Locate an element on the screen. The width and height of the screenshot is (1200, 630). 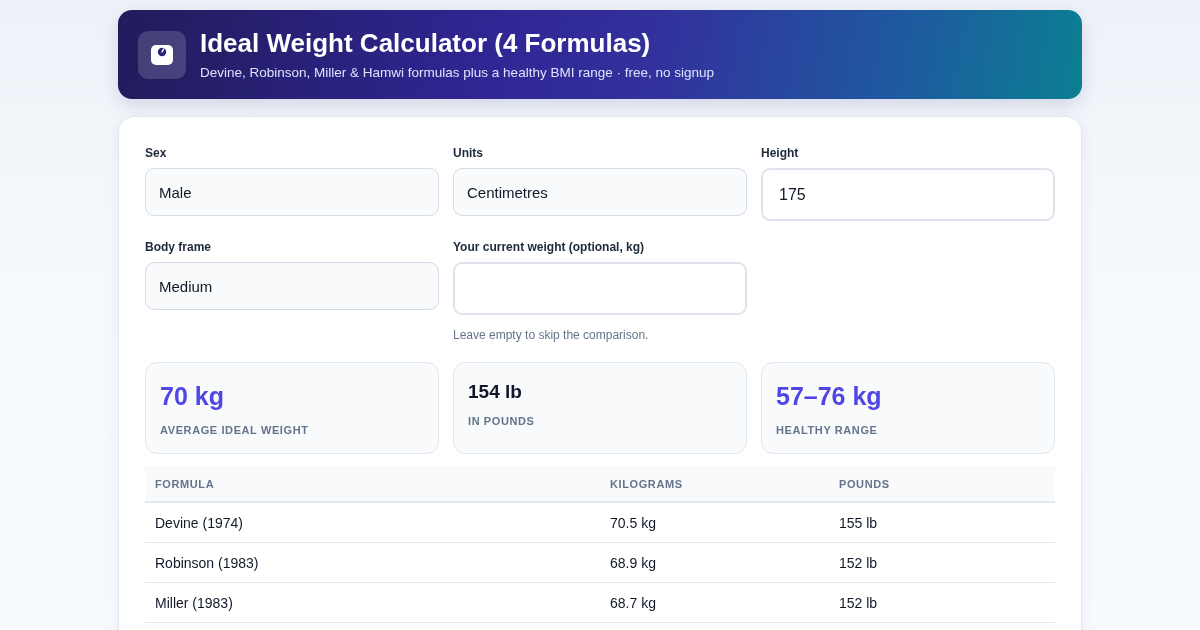
table-cell: 68.7 kg is located at coordinates (714, 602).